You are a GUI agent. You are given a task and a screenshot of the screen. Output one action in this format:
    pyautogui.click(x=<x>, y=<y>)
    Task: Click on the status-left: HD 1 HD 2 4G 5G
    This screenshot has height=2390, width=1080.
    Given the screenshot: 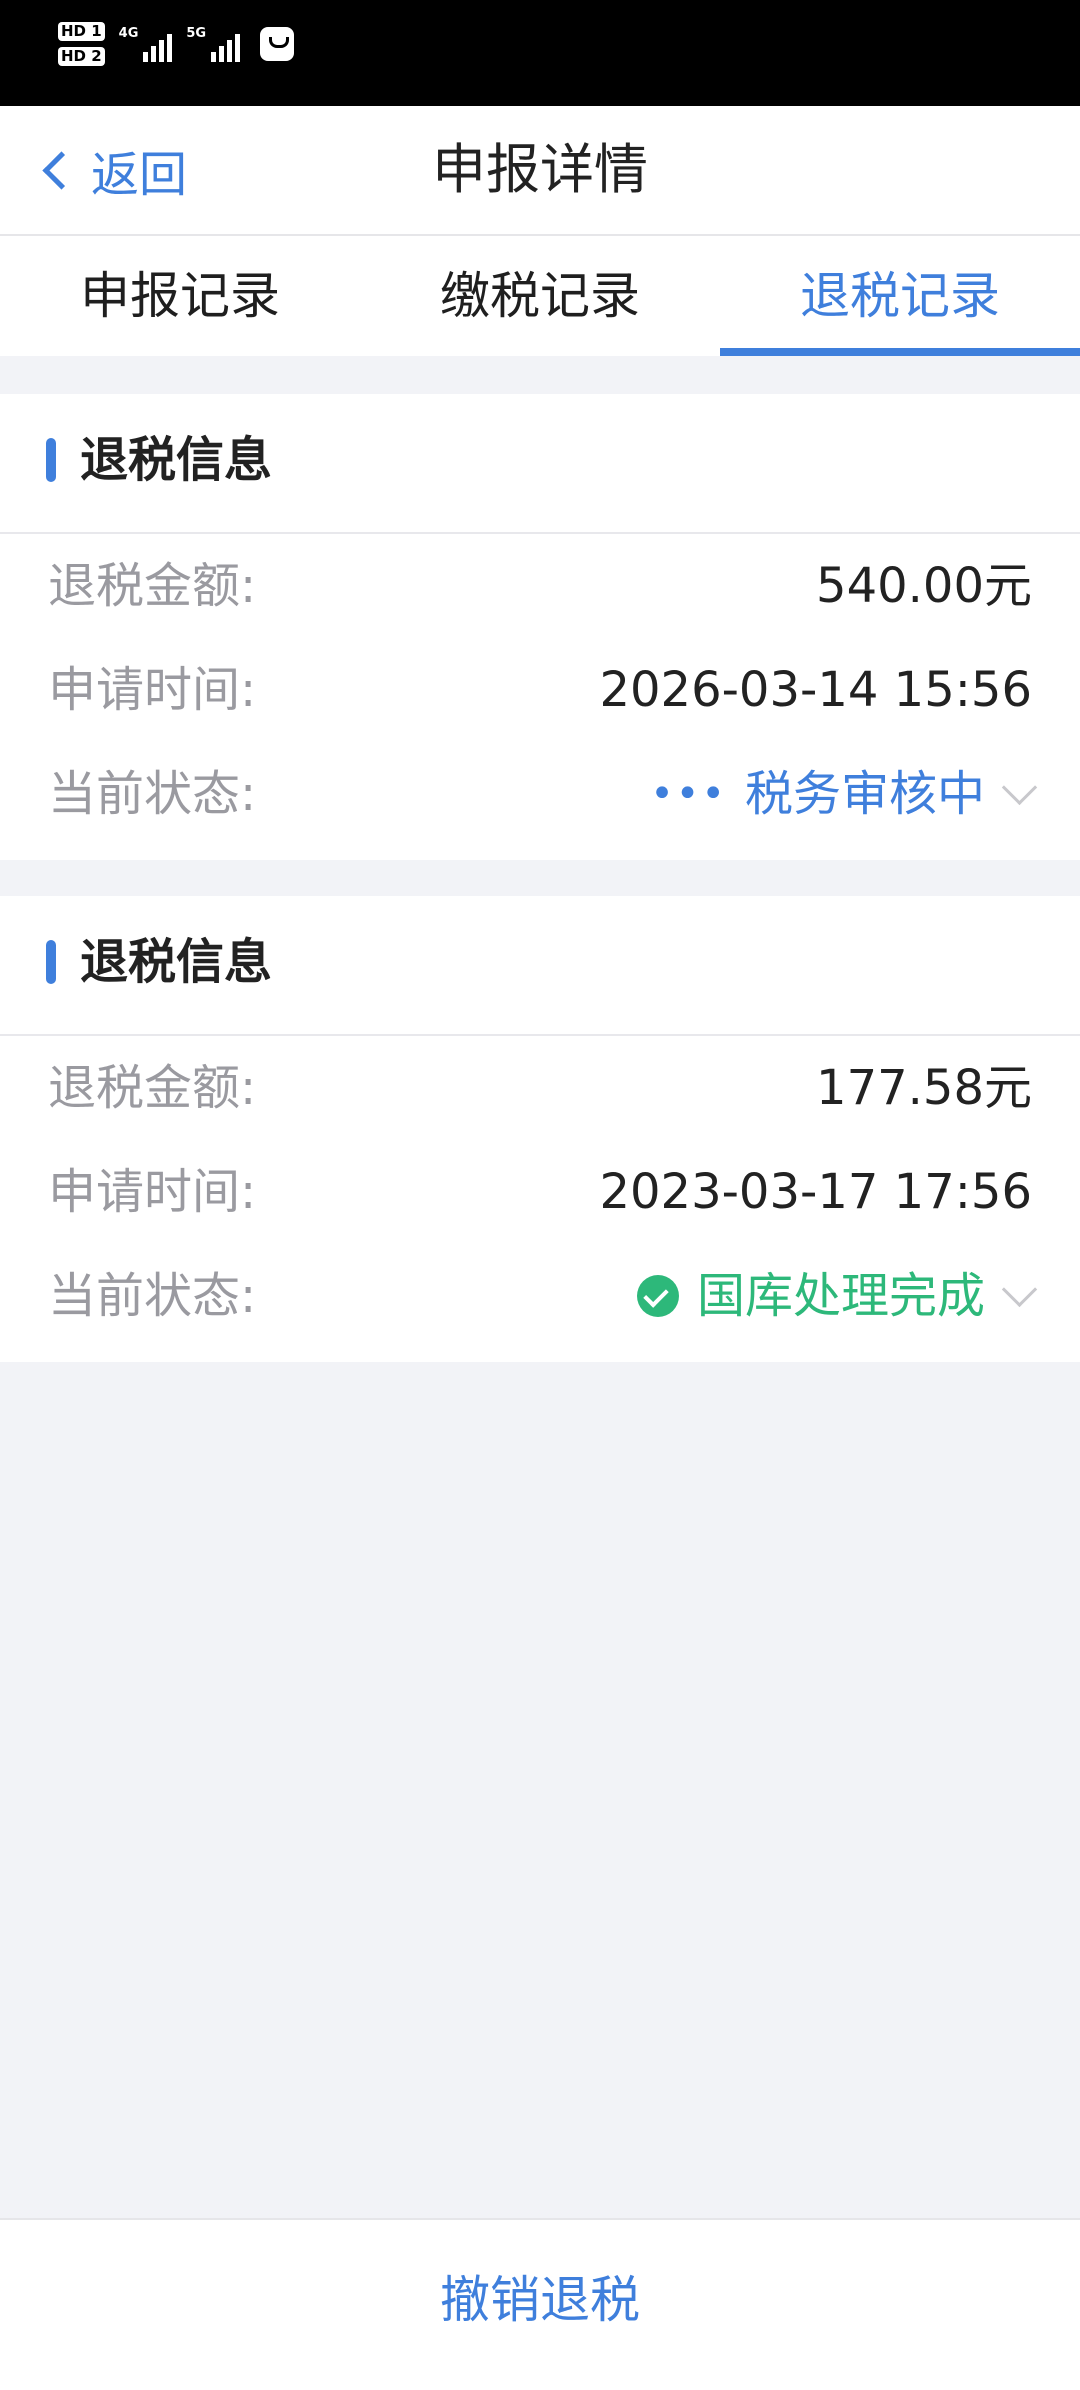 What is the action you would take?
    pyautogui.click(x=176, y=44)
    